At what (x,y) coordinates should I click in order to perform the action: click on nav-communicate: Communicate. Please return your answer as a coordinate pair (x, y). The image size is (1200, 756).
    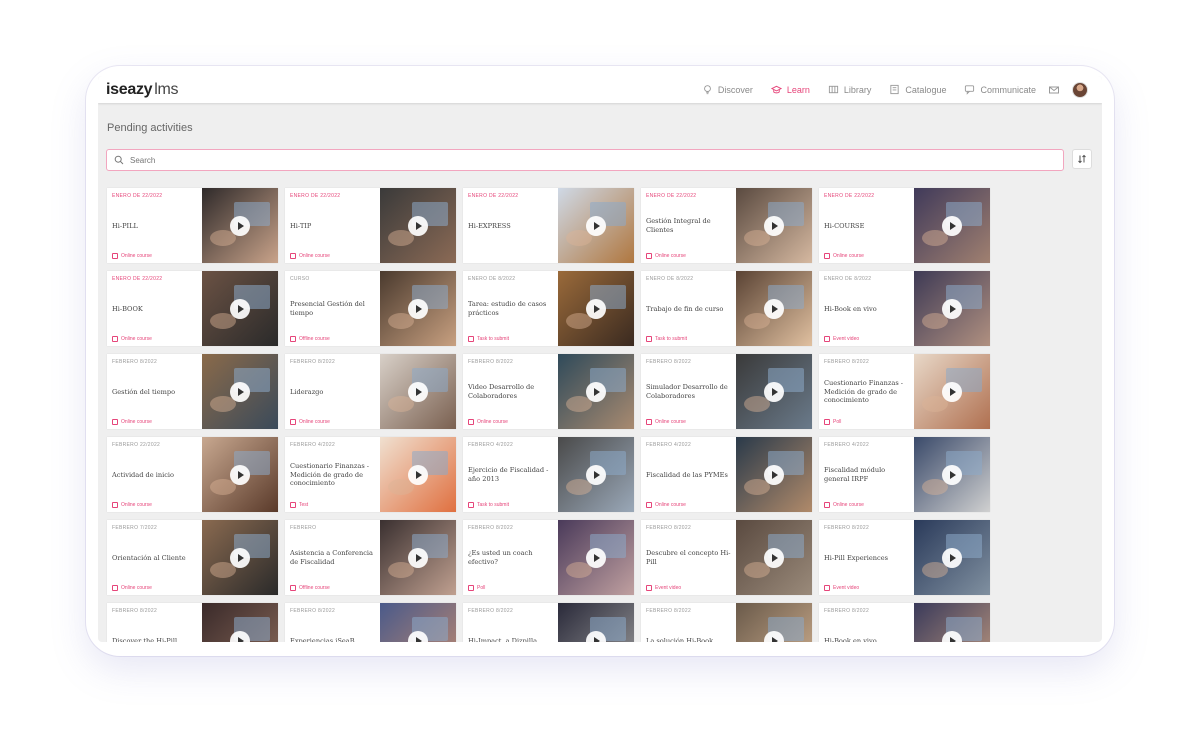
    Looking at the image, I should click on (1000, 89).